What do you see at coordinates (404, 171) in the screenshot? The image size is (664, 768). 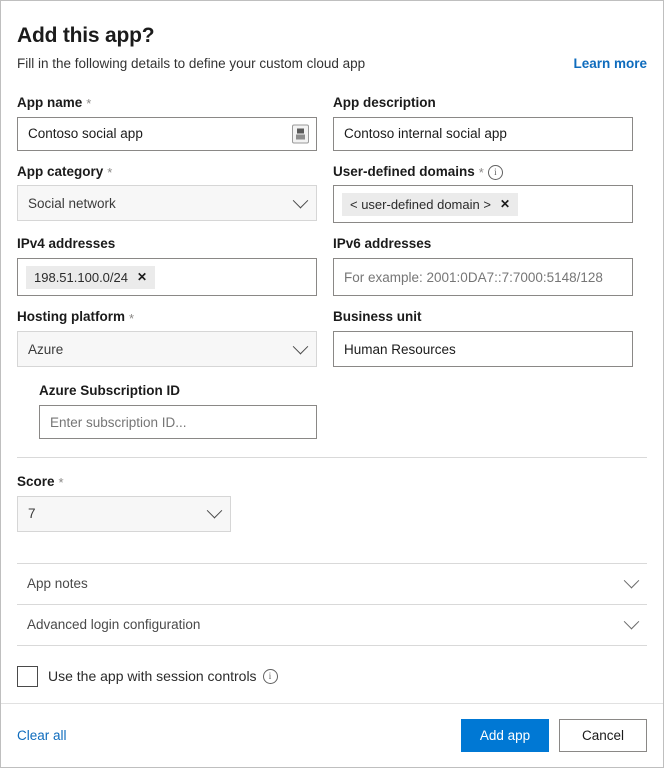 I see `user-defined-domains-label-text: User-defined domains` at bounding box center [404, 171].